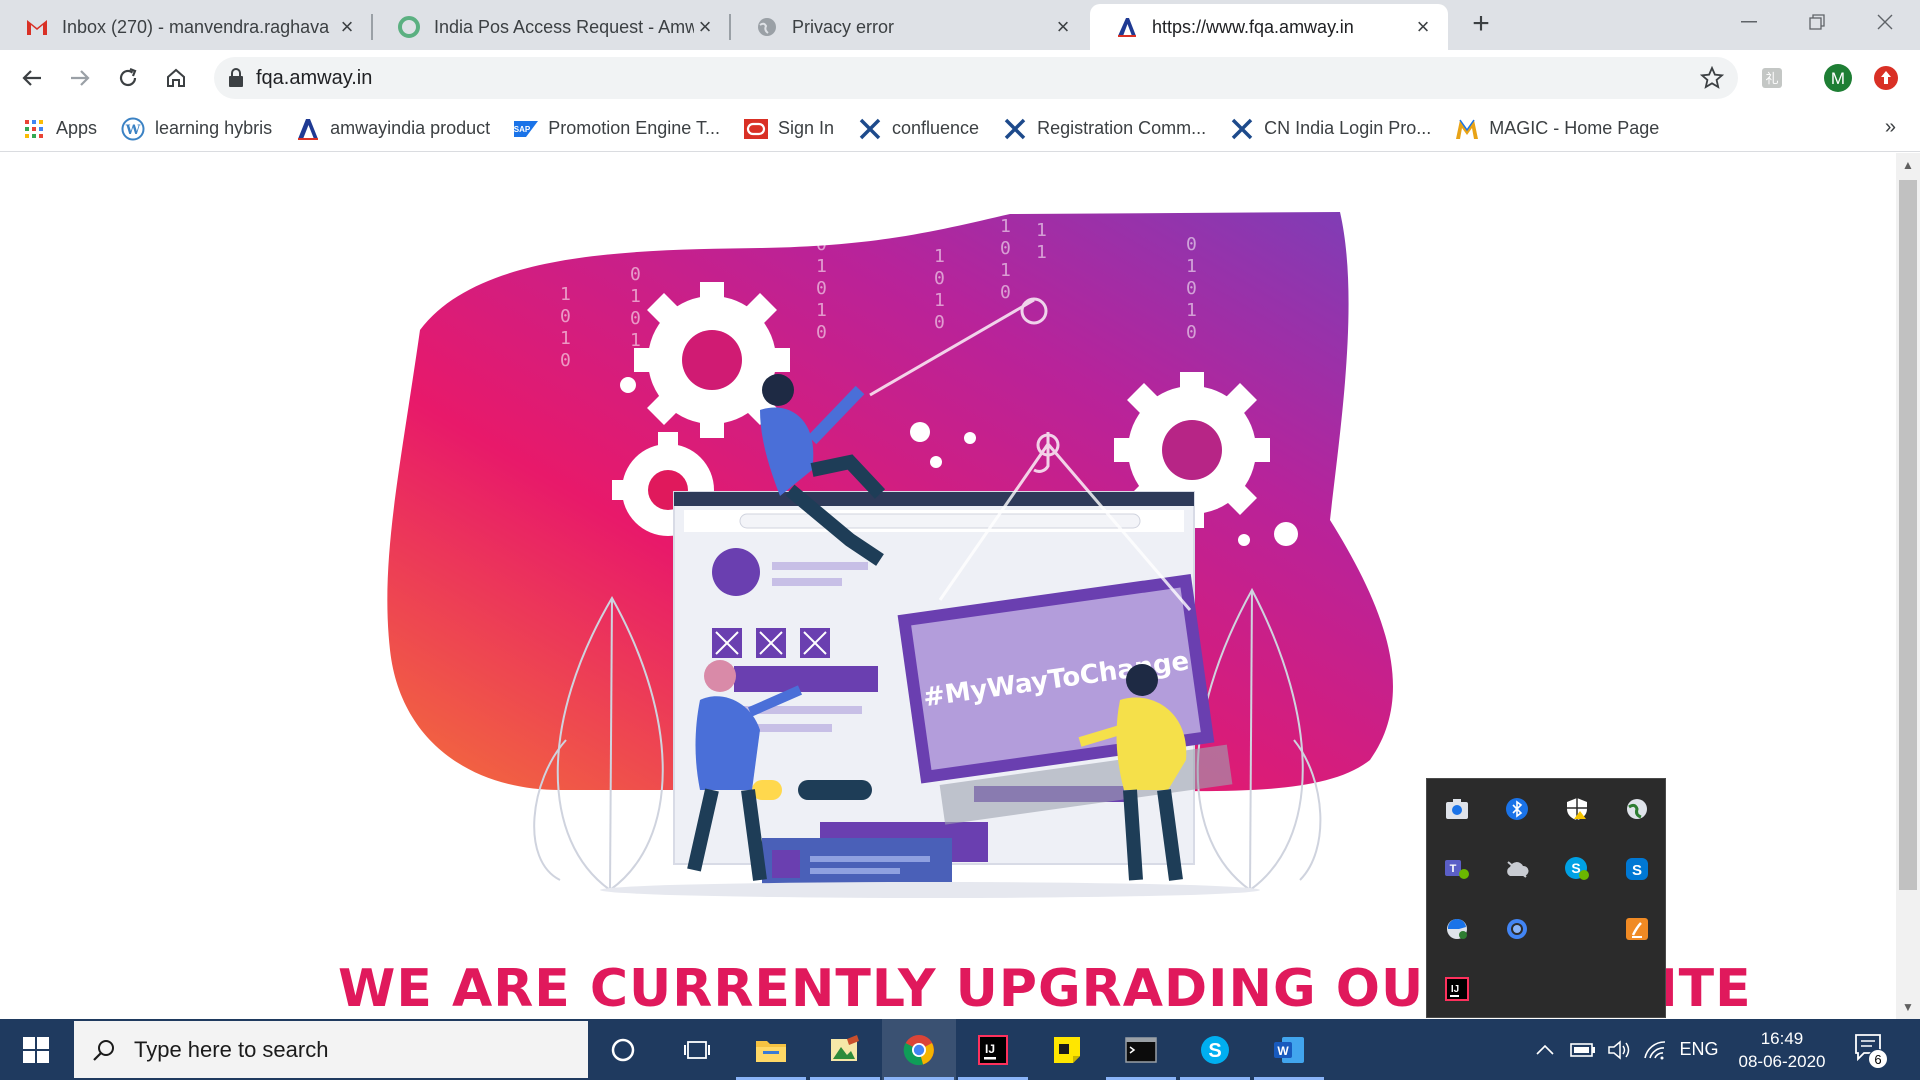 This screenshot has width=1920, height=1080. I want to click on java-update-icon, so click(1637, 929).